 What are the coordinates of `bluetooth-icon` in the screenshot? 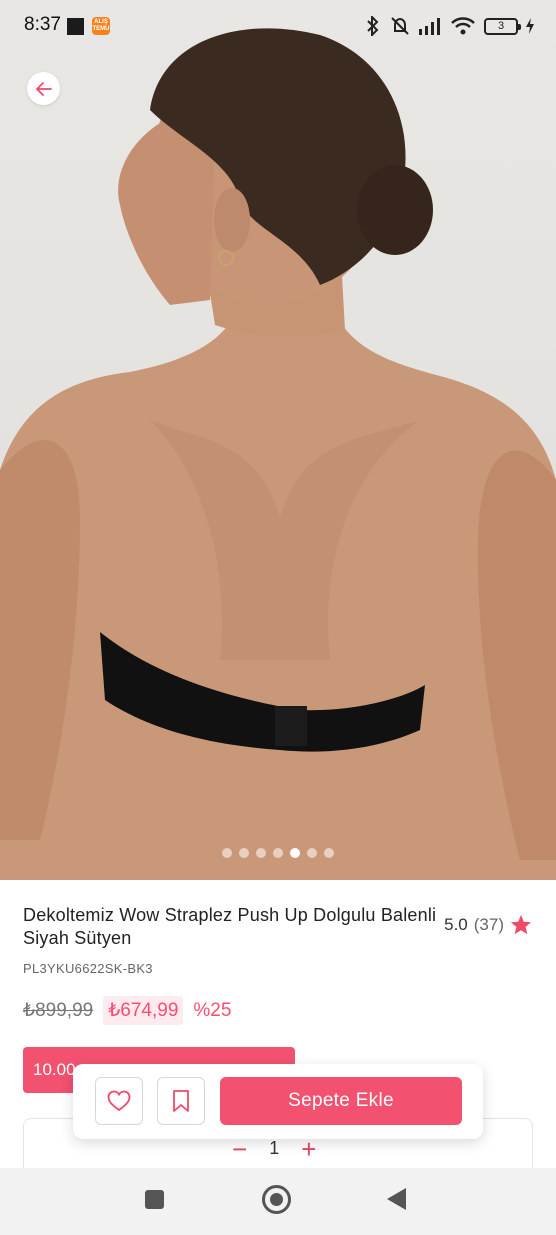 It's located at (373, 26).